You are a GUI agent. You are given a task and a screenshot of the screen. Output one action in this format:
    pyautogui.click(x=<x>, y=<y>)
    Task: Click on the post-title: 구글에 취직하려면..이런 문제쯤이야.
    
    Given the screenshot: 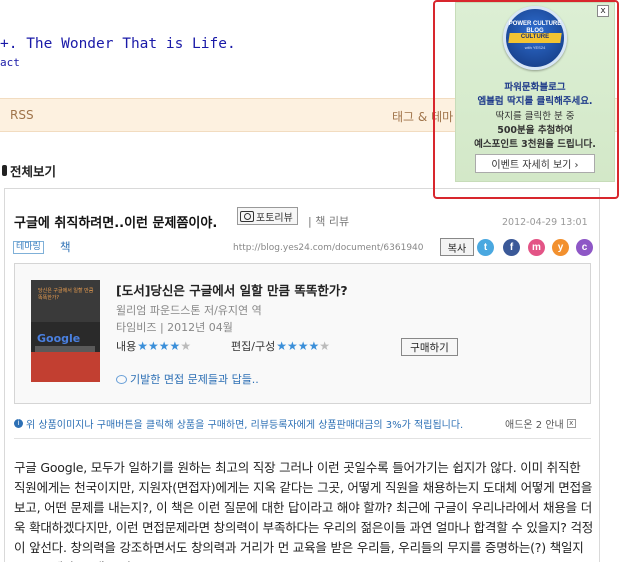 What is the action you would take?
    pyautogui.click(x=115, y=221)
    